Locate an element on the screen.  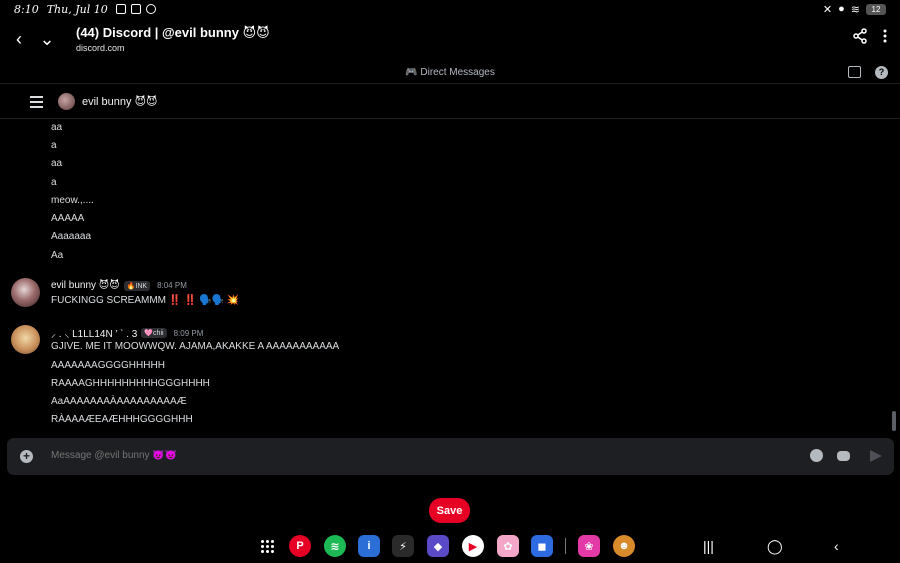
timestamp: 8:09 PM is located at coordinates (188, 333).